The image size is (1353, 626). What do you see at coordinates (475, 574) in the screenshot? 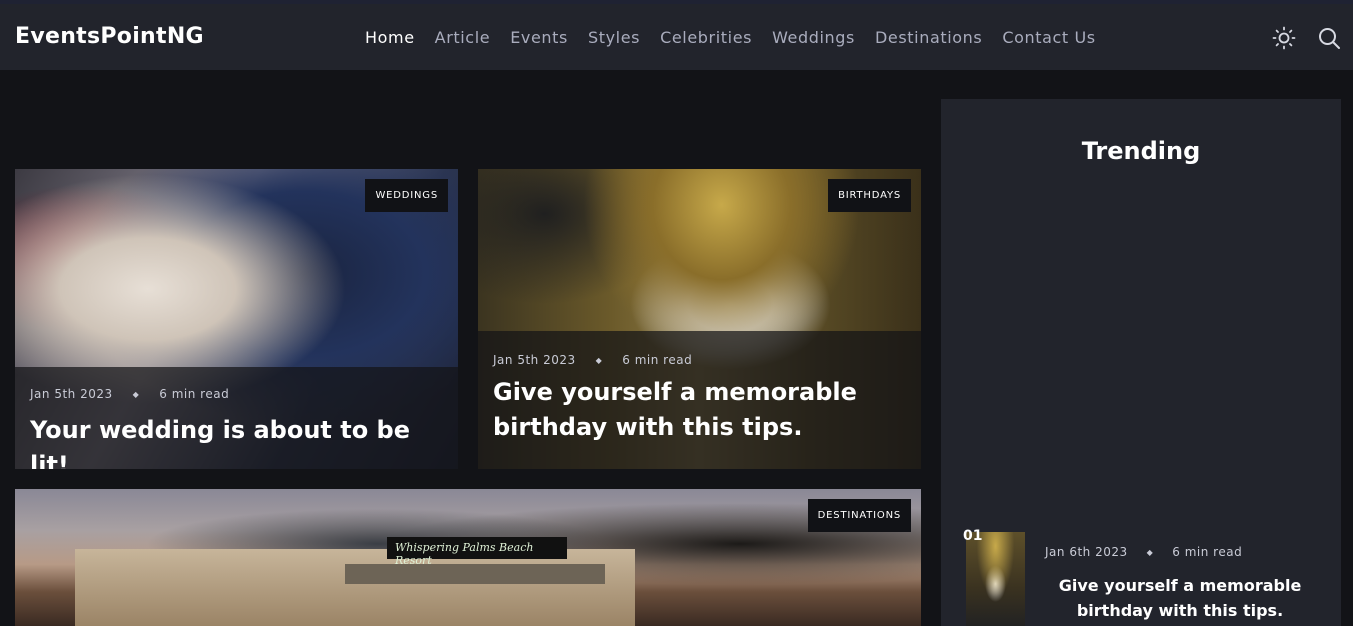
I see `resort-roof` at bounding box center [475, 574].